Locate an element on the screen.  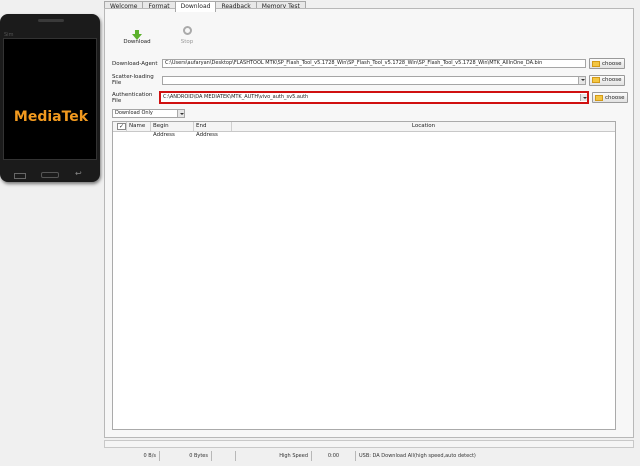
scatter-choose-button: choose is located at coordinates (607, 80).